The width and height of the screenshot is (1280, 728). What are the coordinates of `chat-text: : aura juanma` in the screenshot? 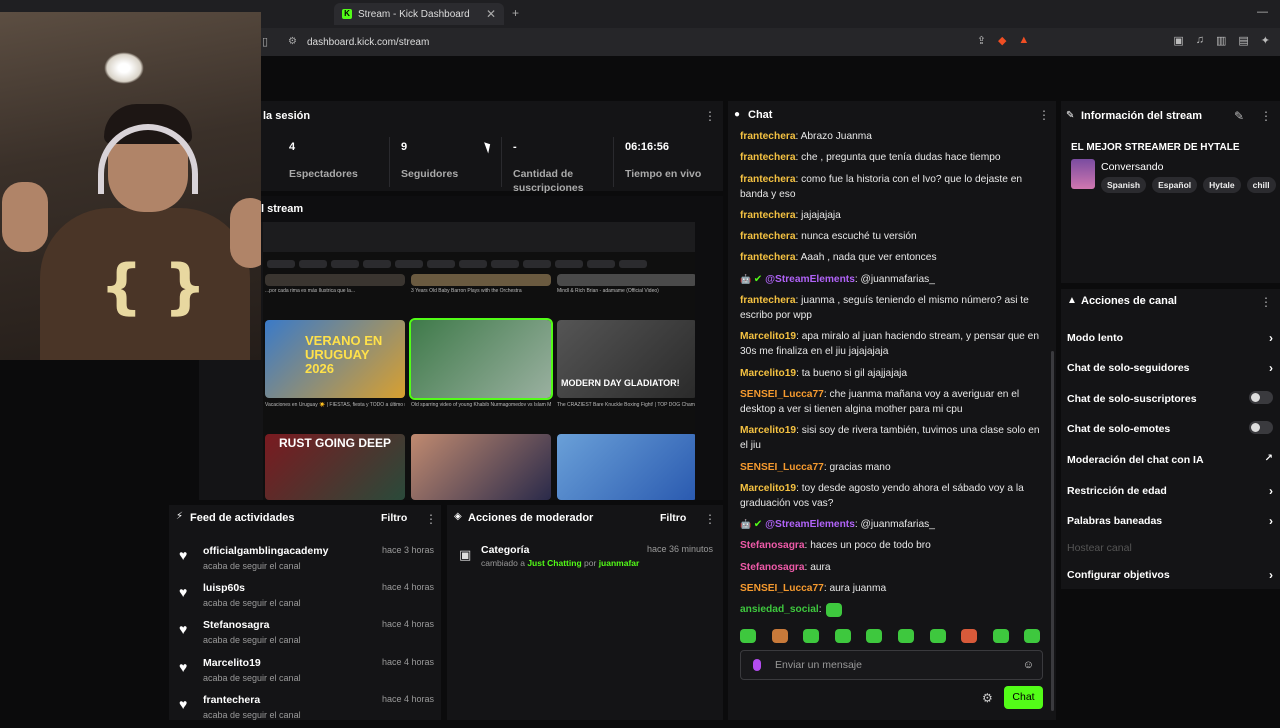 It's located at (855, 589).